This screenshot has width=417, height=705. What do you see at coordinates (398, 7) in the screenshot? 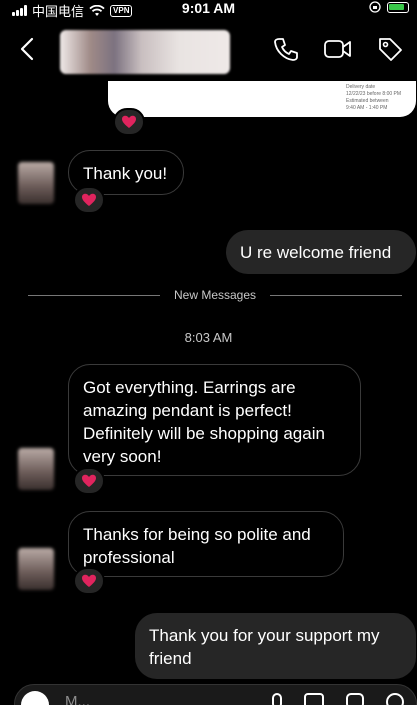
I see `battery-icon` at bounding box center [398, 7].